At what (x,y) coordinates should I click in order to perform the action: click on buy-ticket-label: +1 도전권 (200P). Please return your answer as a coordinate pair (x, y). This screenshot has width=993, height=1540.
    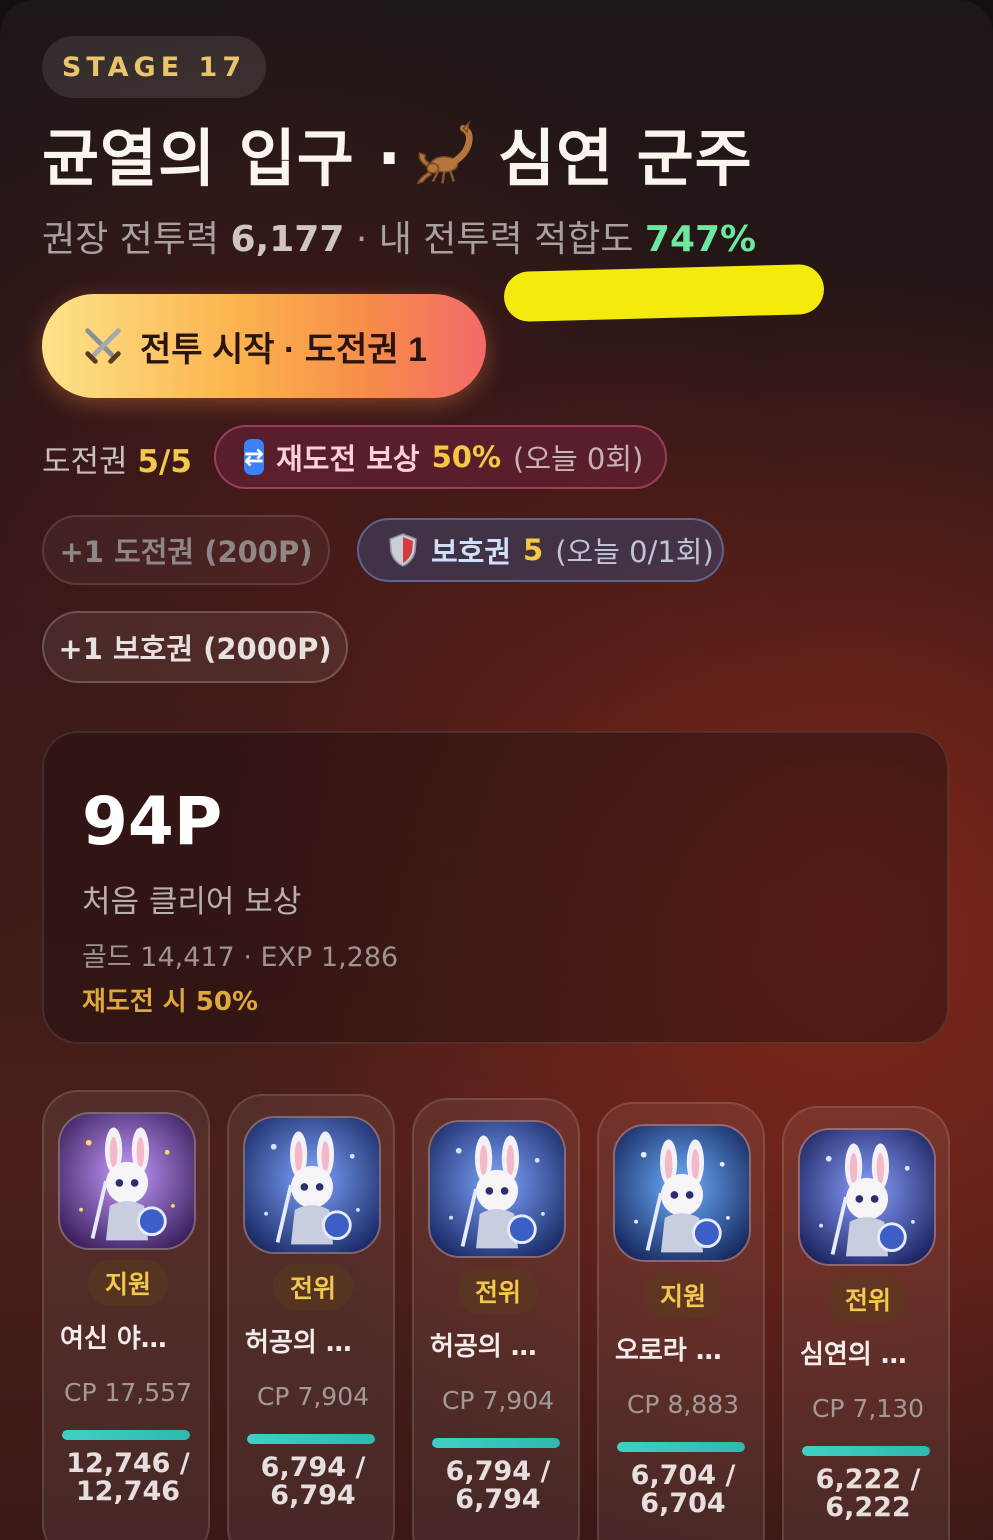
    Looking at the image, I should click on (186, 552).